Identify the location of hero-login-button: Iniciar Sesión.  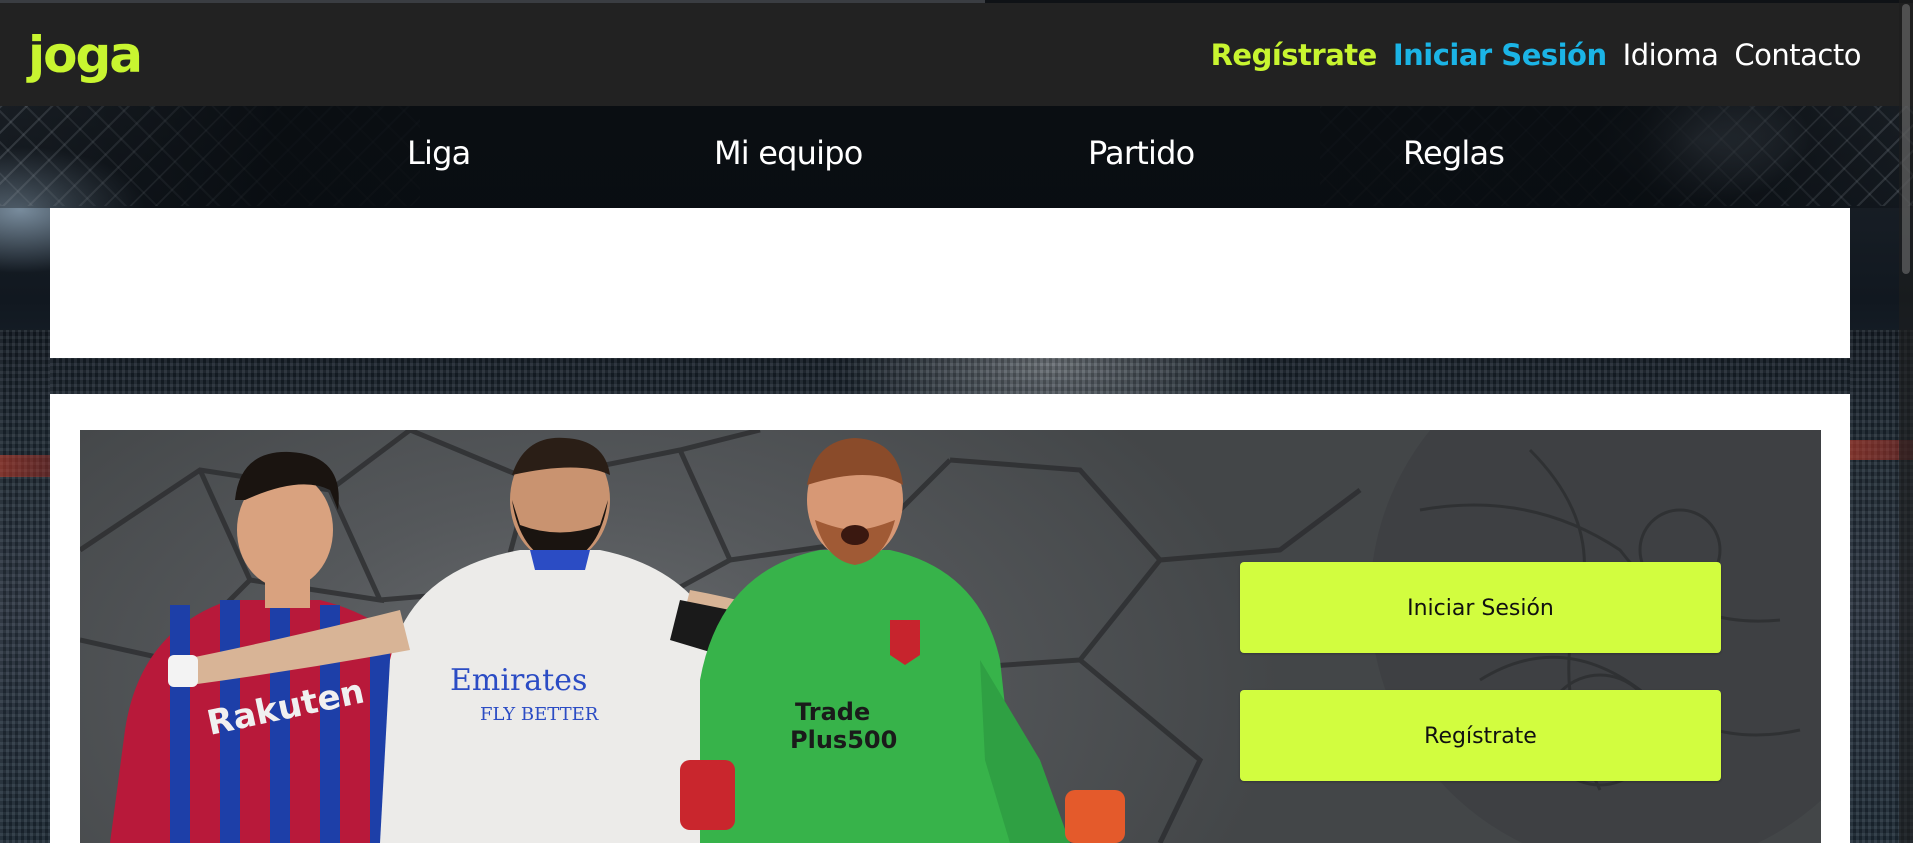
(1480, 607).